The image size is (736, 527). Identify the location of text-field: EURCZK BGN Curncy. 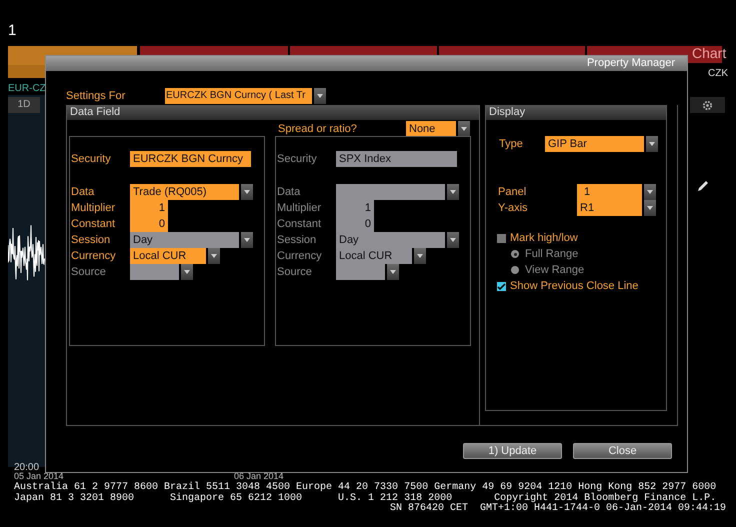
(190, 159).